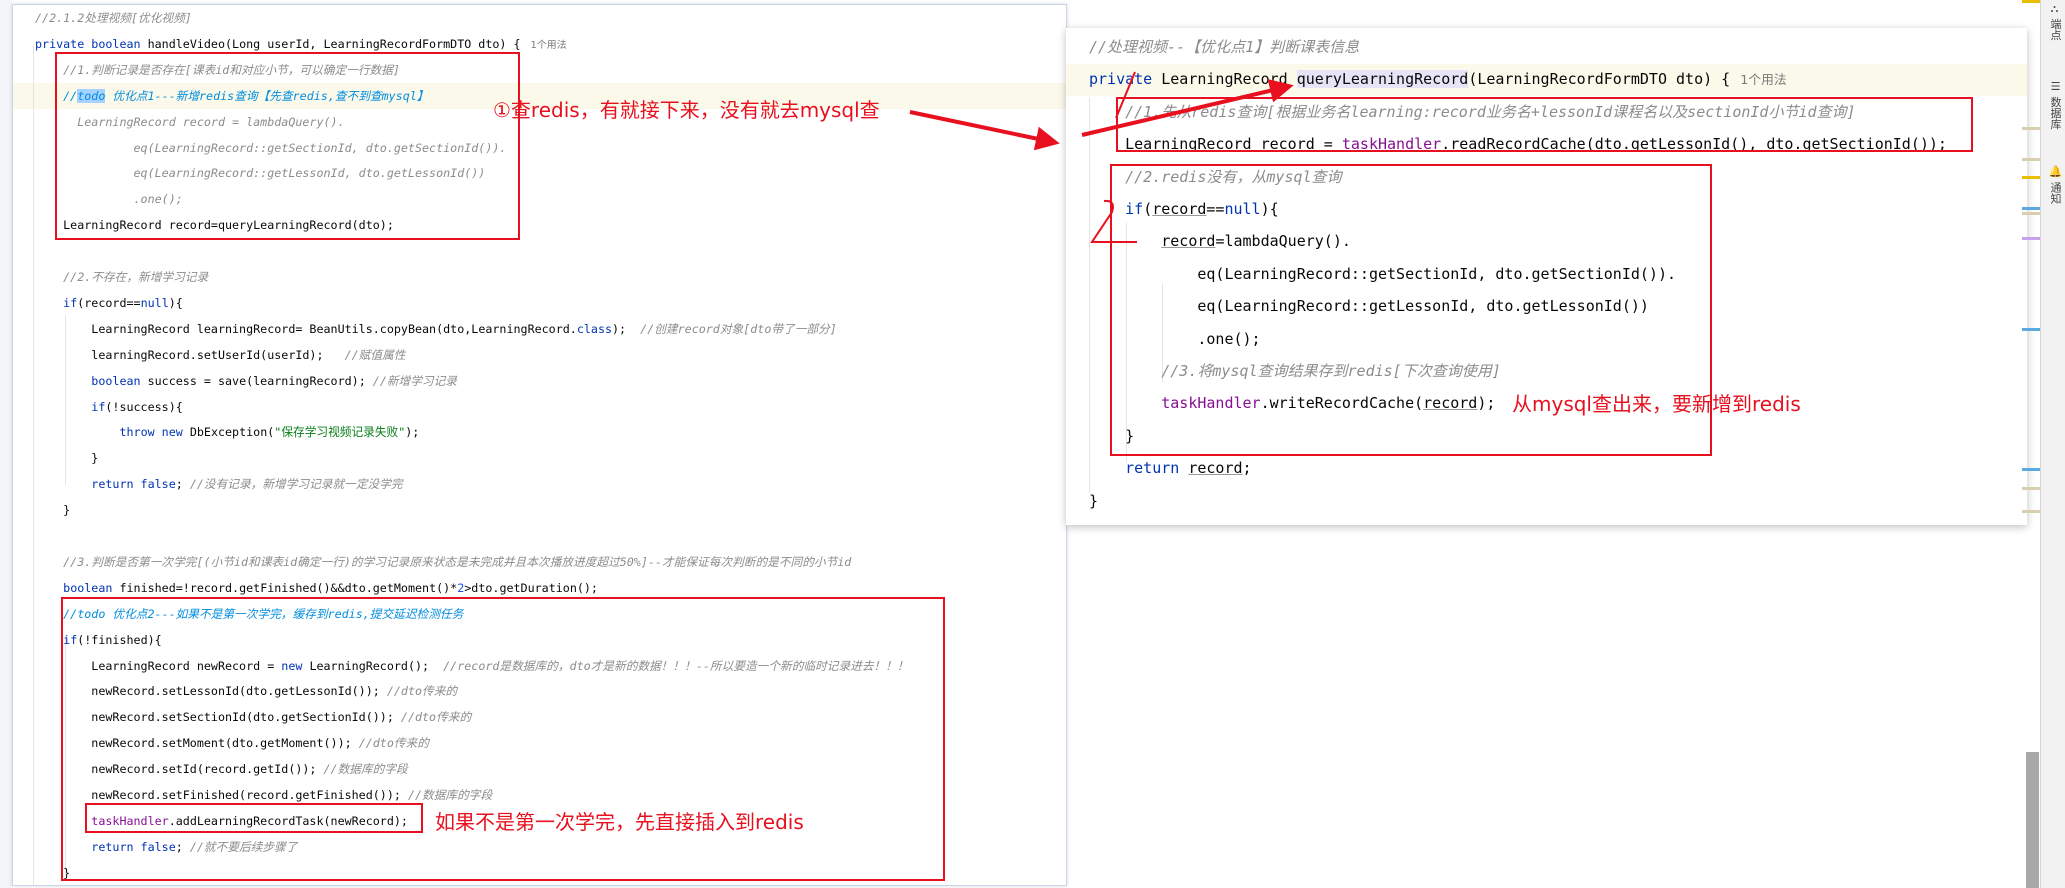 The width and height of the screenshot is (2065, 888). Describe the element at coordinates (144, 406) in the screenshot. I see `code-token: (!success){` at that location.